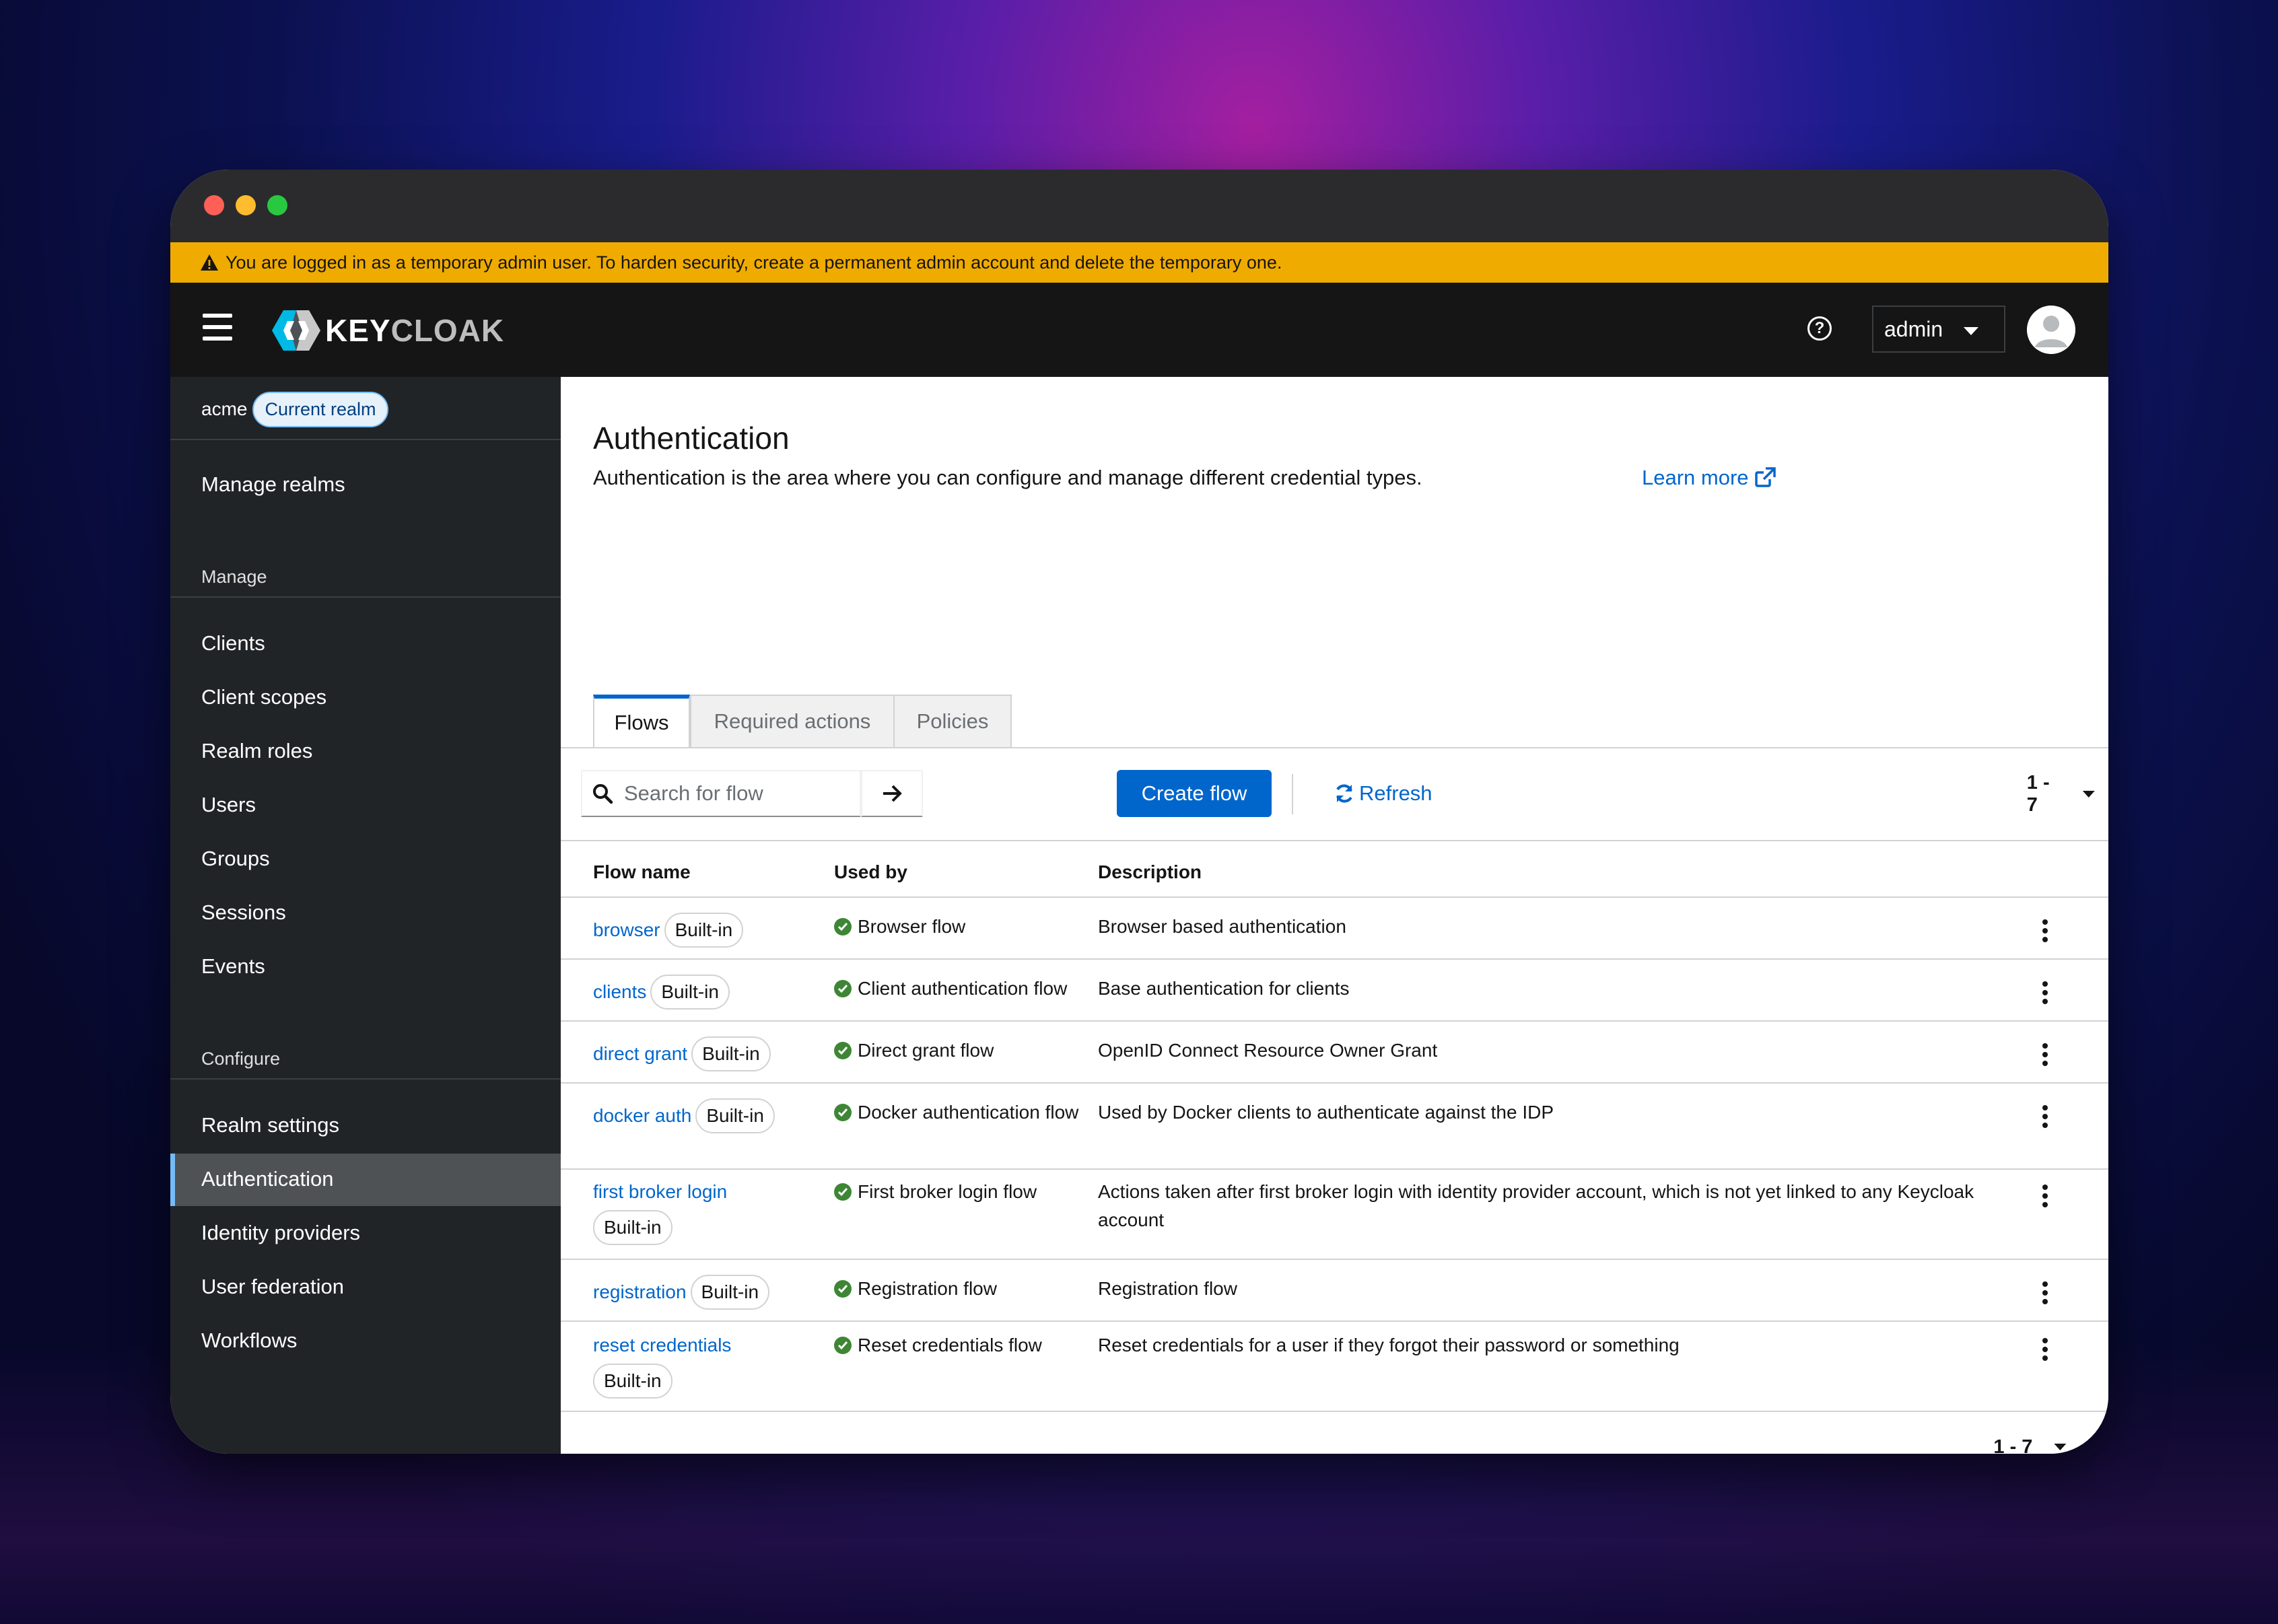 This screenshot has height=1624, width=2278. I want to click on flow-name-link: browser, so click(626, 929).